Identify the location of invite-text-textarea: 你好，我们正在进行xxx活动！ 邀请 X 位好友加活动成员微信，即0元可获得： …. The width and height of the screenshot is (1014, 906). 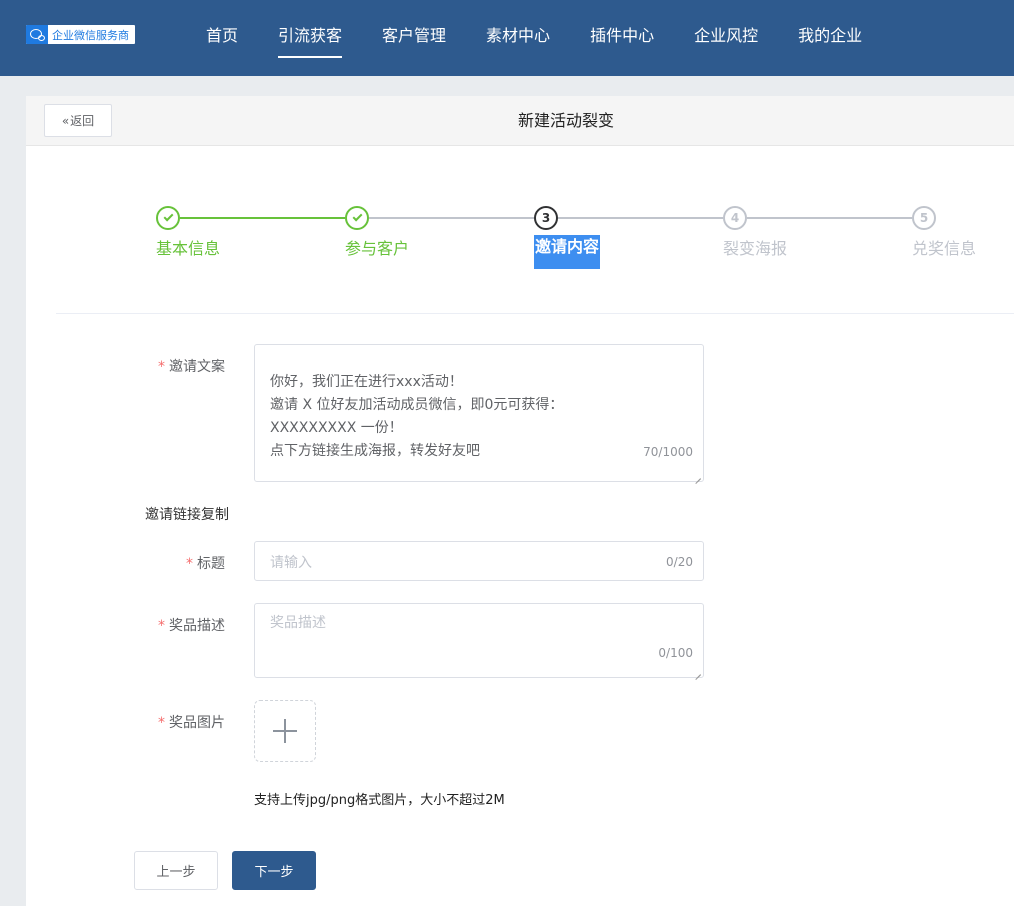
(479, 413).